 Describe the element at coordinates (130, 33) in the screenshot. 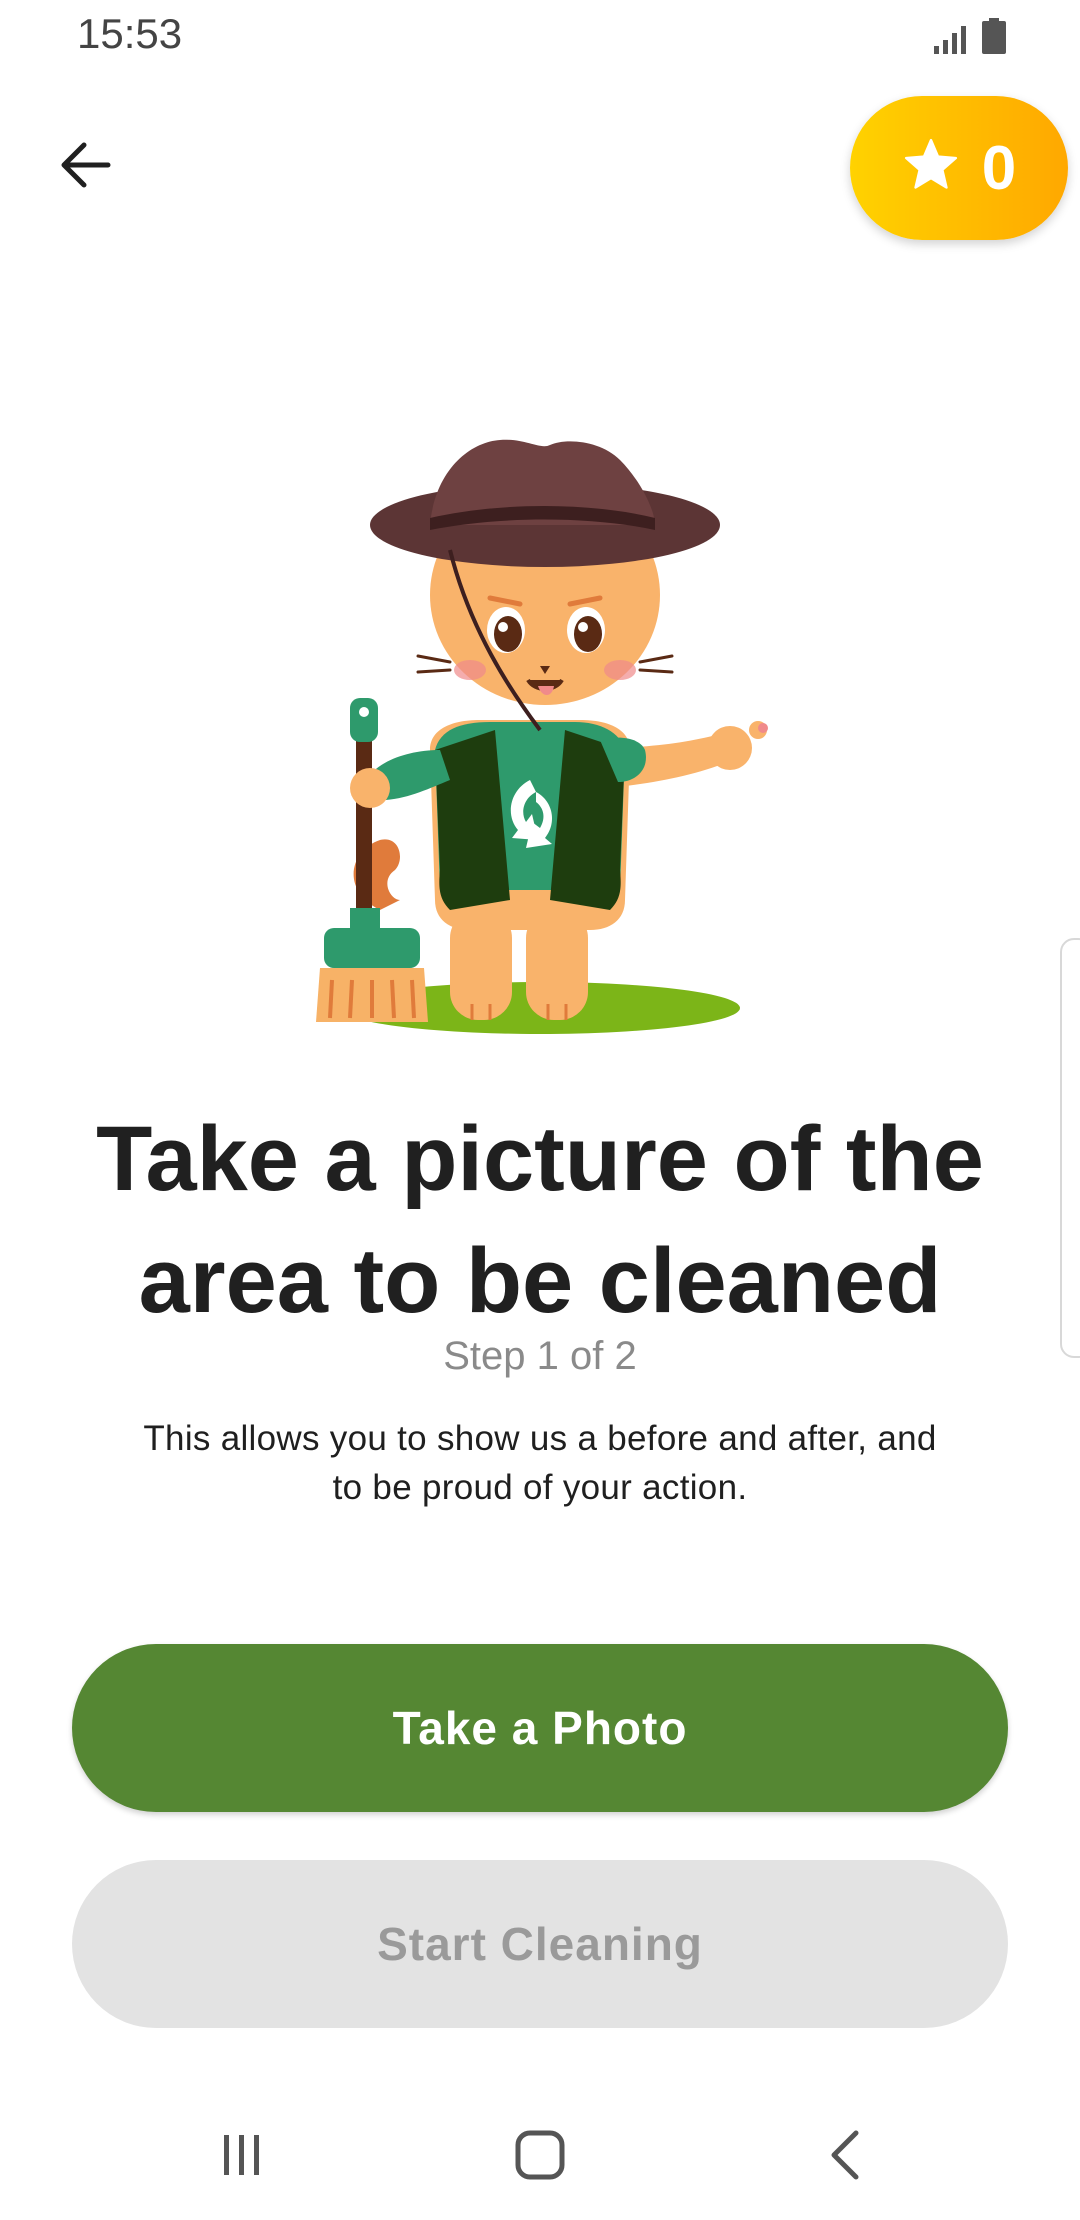

I see `status-time: 15:53` at that location.